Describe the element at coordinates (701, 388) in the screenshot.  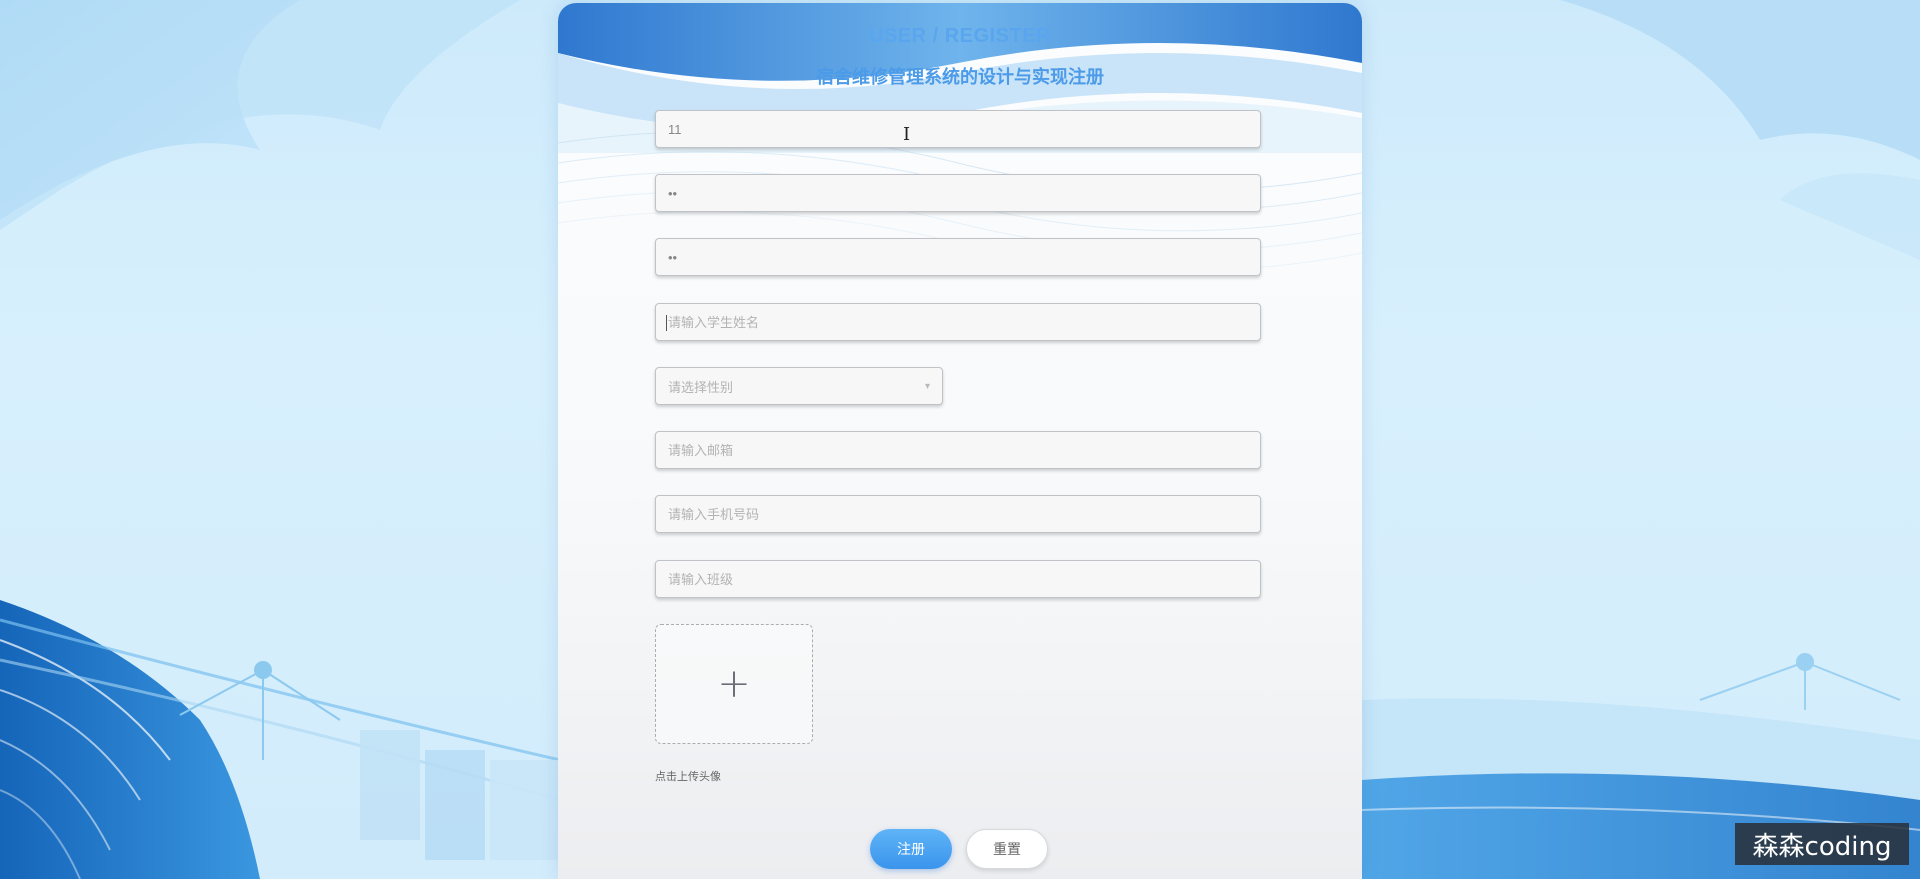
I see `gender-select-value: 请选择性别` at that location.